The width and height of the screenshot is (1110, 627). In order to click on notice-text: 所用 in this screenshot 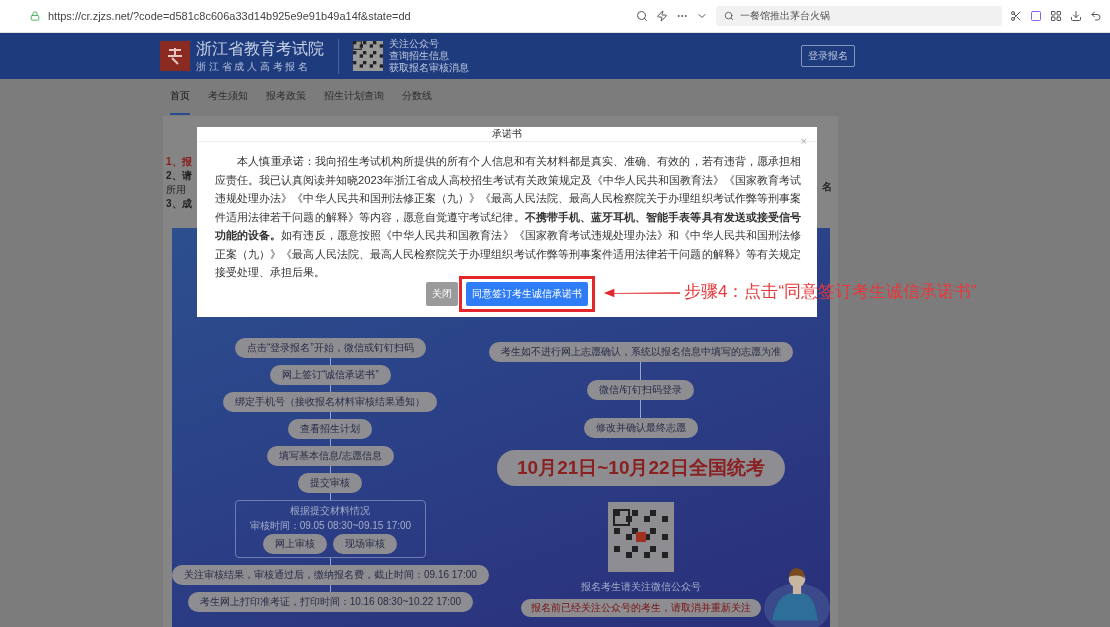, I will do `click(176, 190)`.